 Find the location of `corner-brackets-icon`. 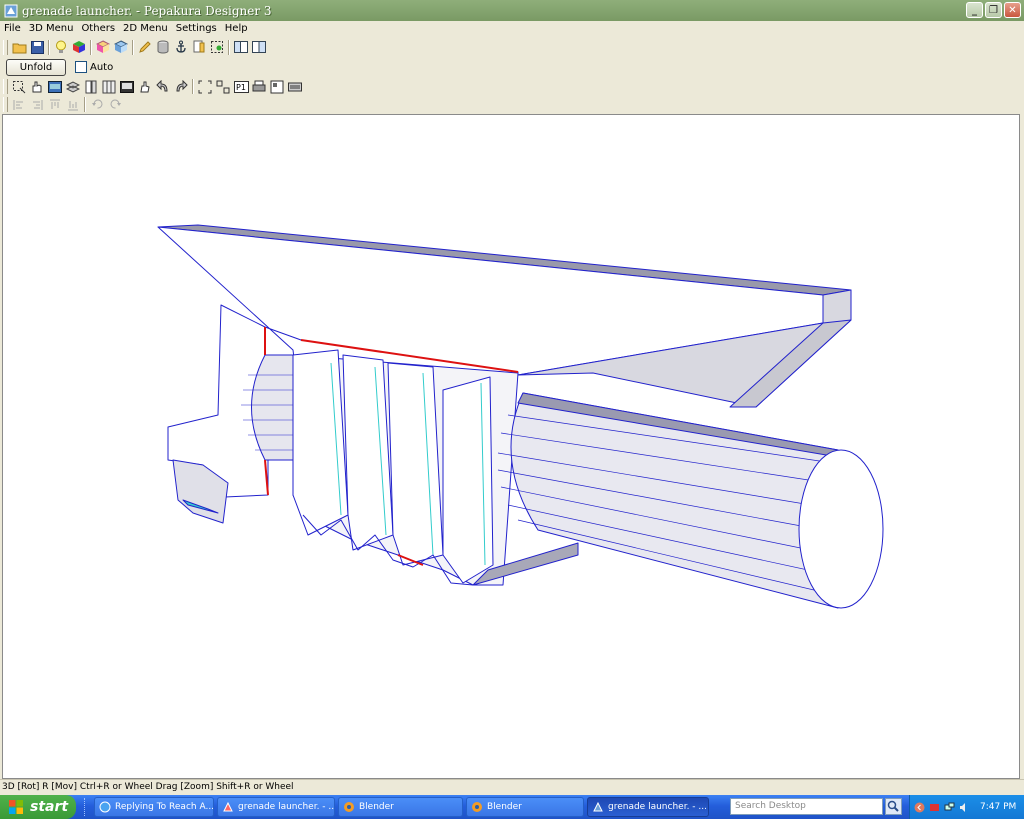

corner-brackets-icon is located at coordinates (205, 86).